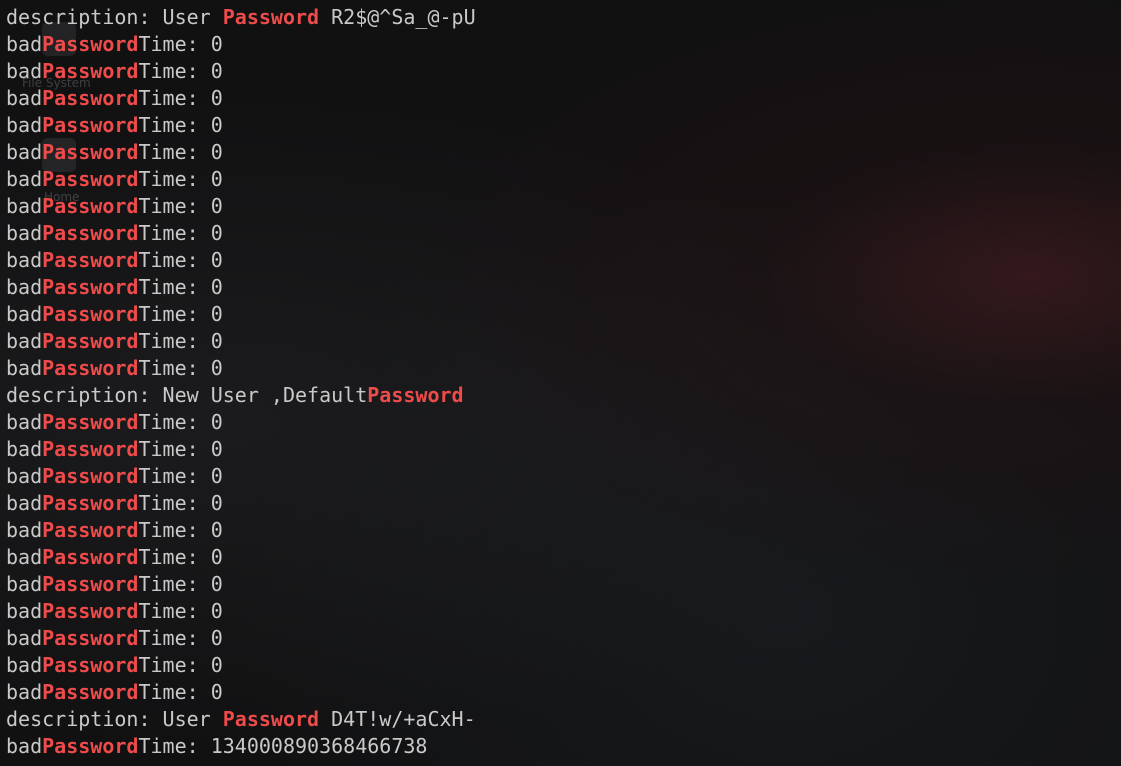  I want to click on terminal-text: R2$@^Sa_@-pU, so click(397, 17).